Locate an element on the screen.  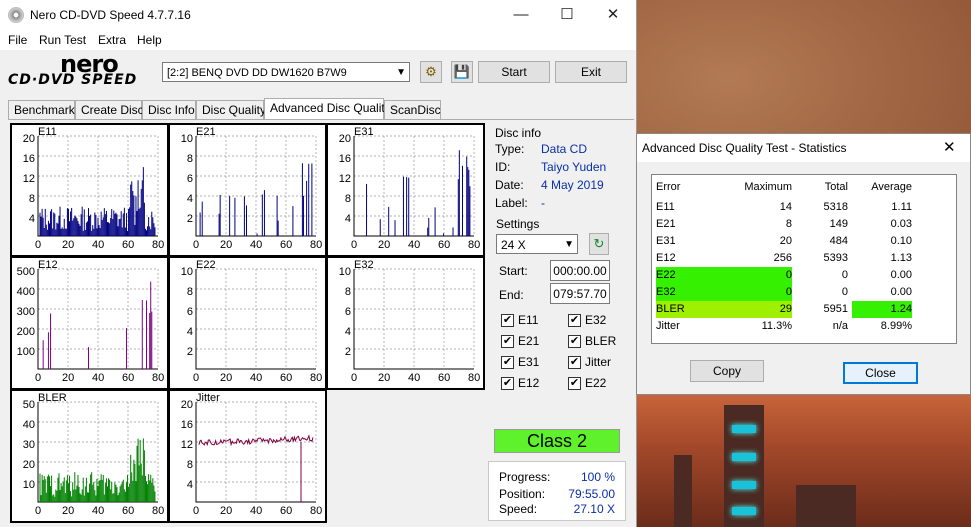
graph-panel-jitter: Jitter 20 16 12 8 4 0 20 40 60 80 is located at coordinates (247, 456).